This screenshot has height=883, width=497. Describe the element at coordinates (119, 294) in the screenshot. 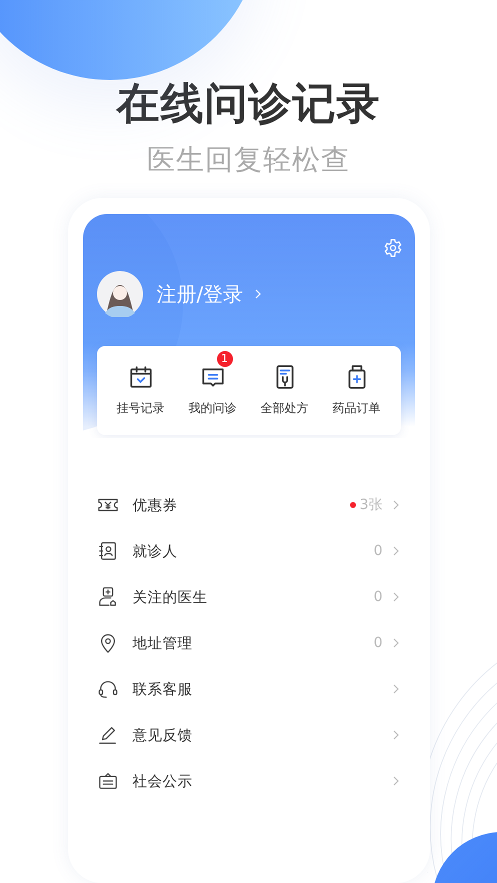

I see `avatar` at that location.